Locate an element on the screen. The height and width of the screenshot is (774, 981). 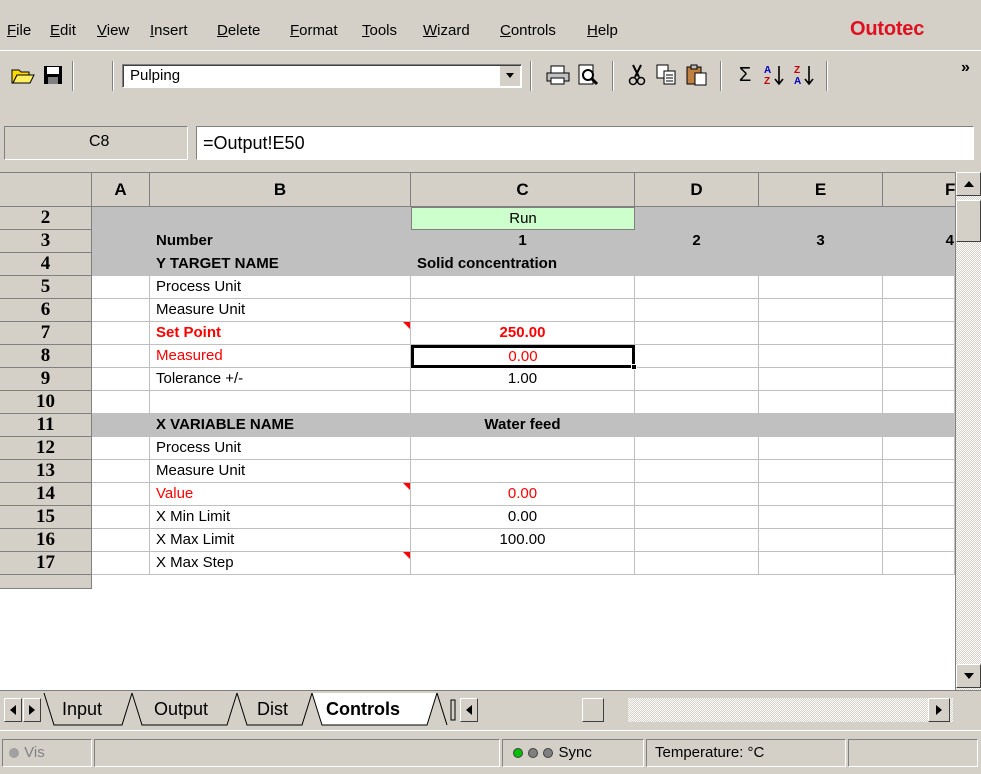
print-icon is located at coordinates (558, 75).